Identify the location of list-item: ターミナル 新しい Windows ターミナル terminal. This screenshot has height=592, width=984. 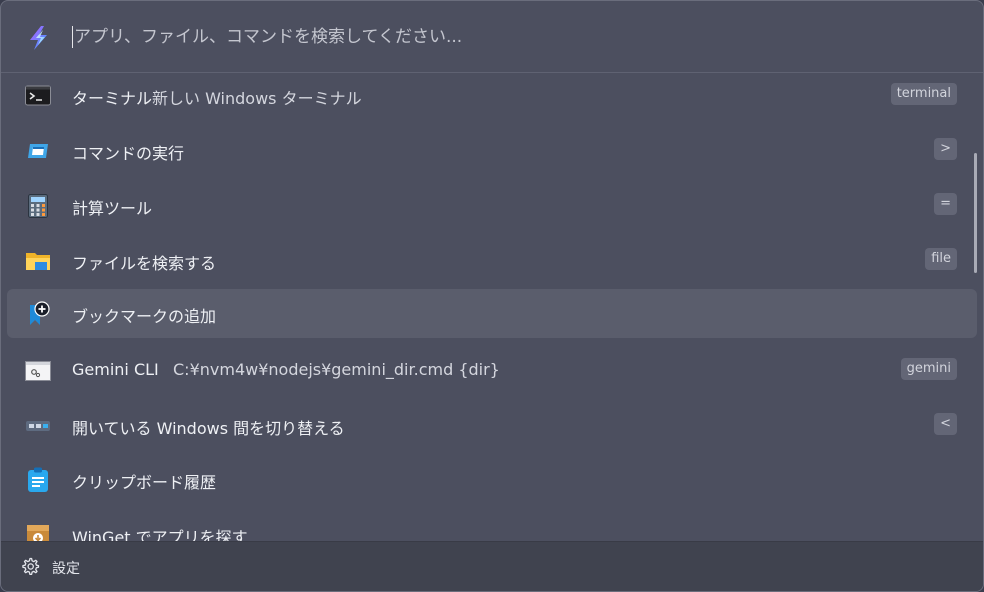
(492, 96).